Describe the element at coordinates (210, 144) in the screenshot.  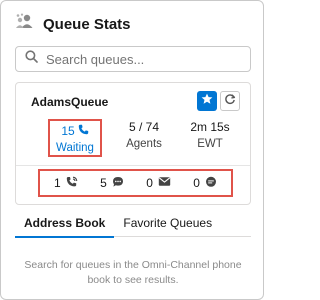
I see `stat-ewt-label: EWT` at that location.